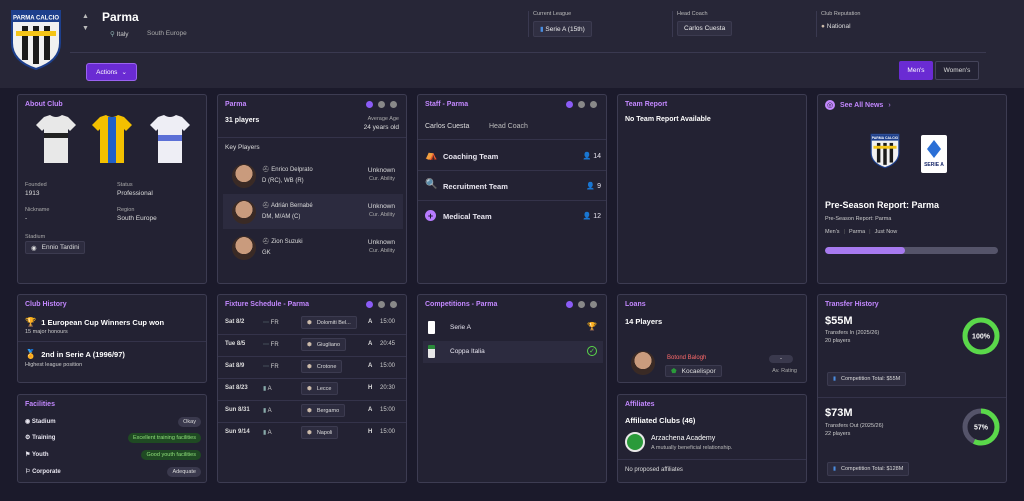 This screenshot has height=501, width=1024. I want to click on loans-title: Loans, so click(635, 304).